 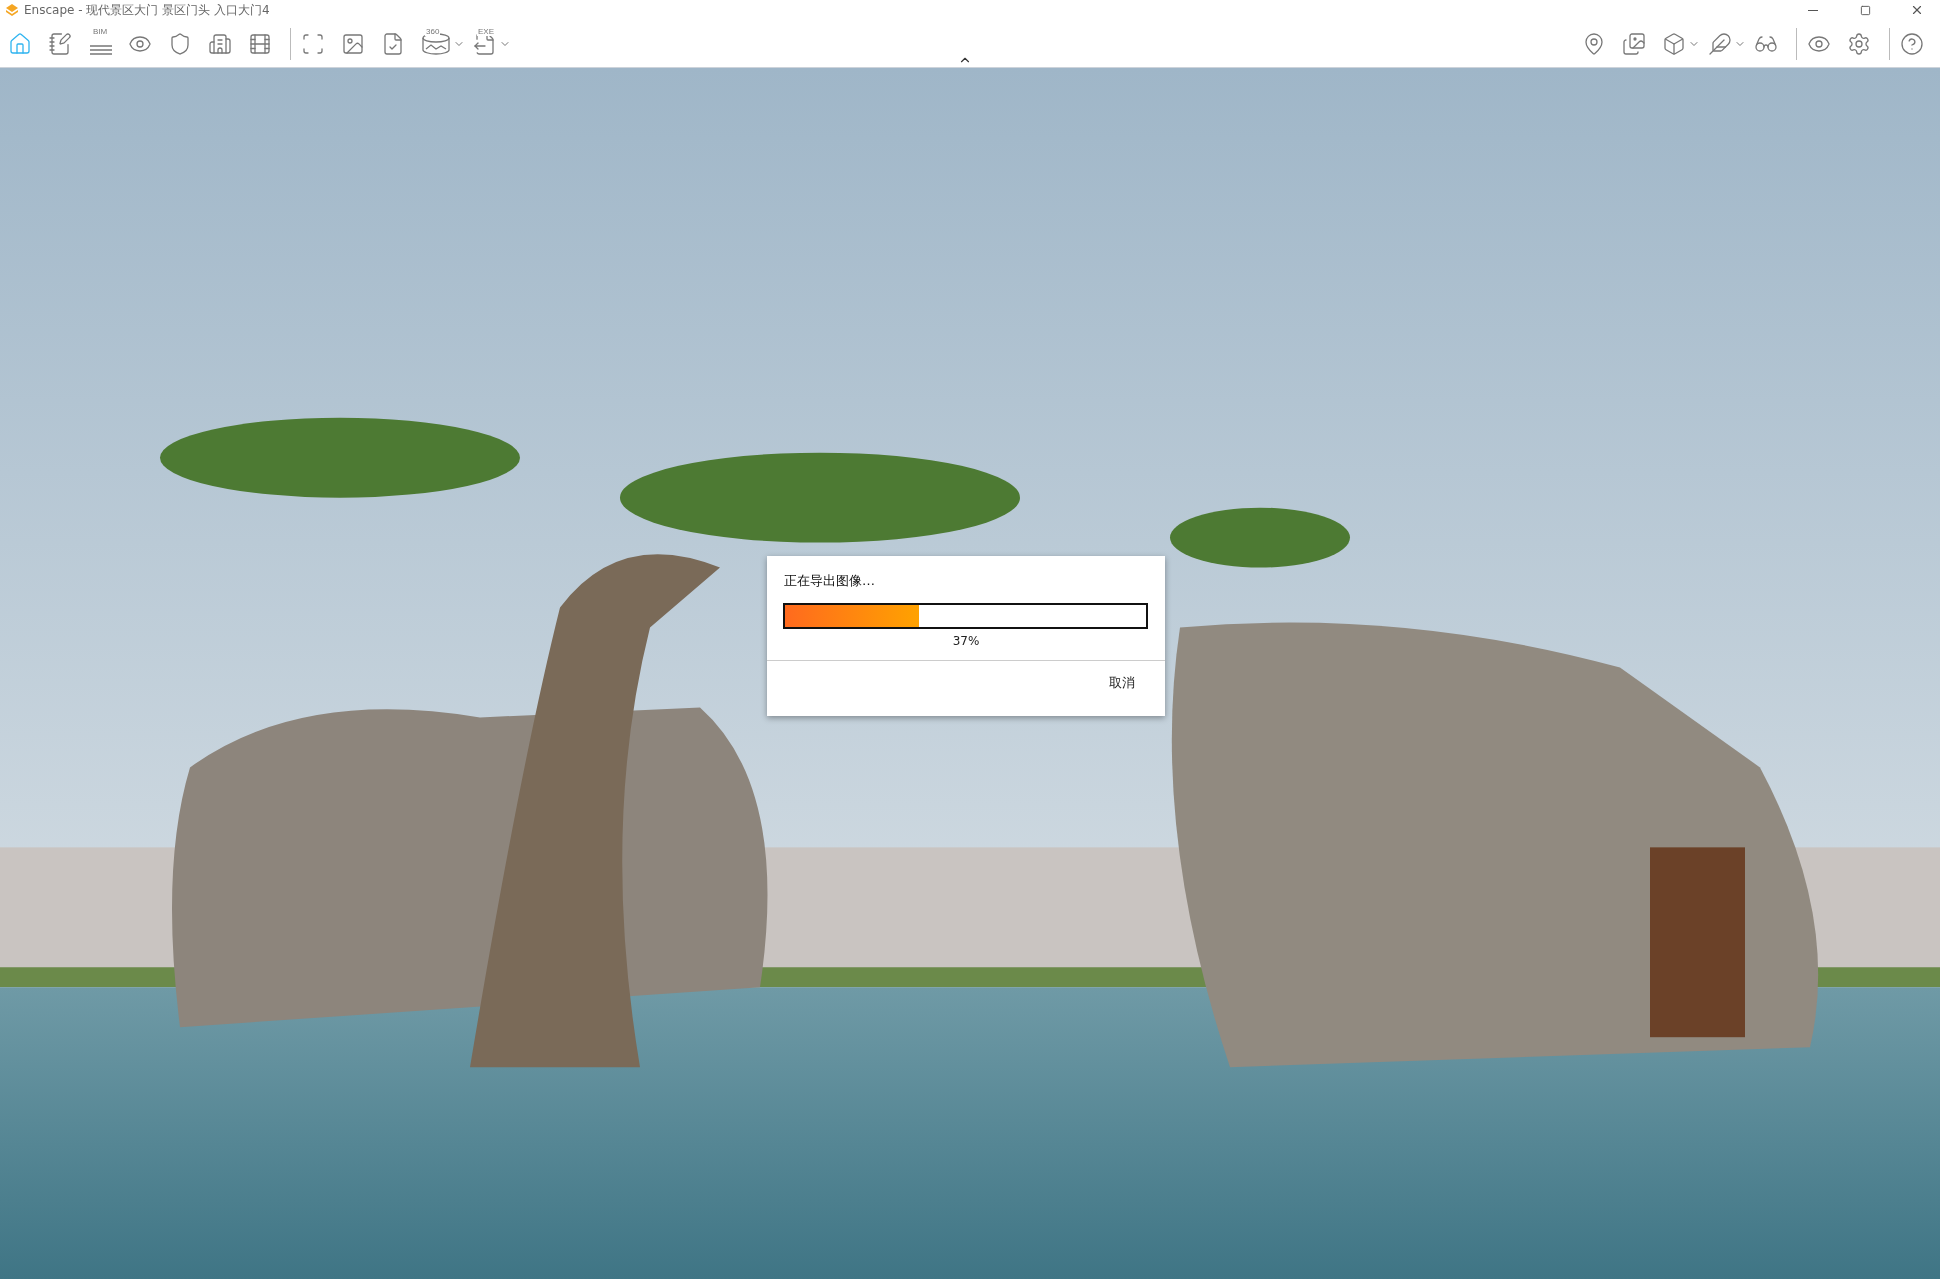 What do you see at coordinates (1859, 43) in the screenshot?
I see `settings-icon` at bounding box center [1859, 43].